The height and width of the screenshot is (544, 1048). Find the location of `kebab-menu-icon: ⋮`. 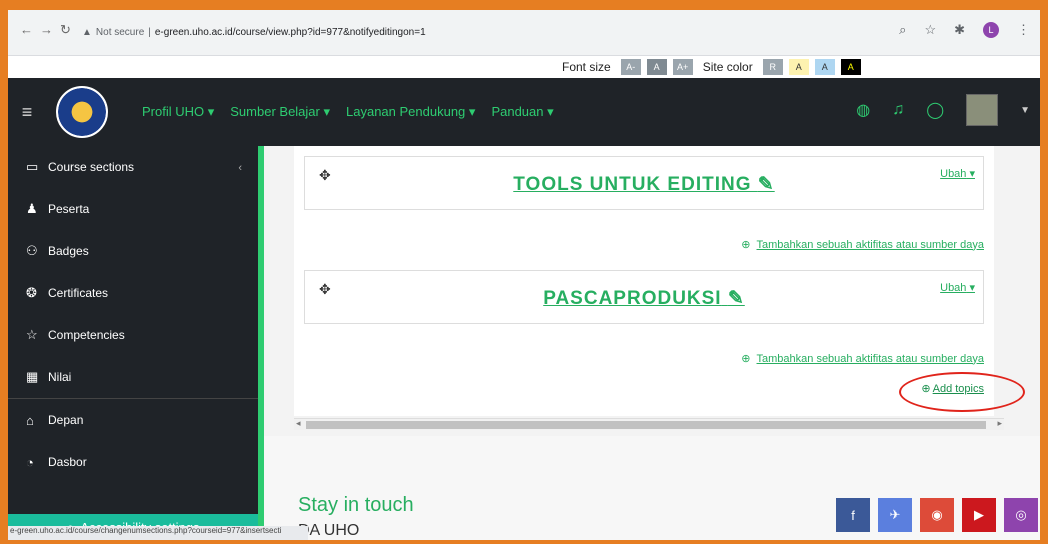

kebab-menu-icon: ⋮ is located at coordinates (1023, 30).